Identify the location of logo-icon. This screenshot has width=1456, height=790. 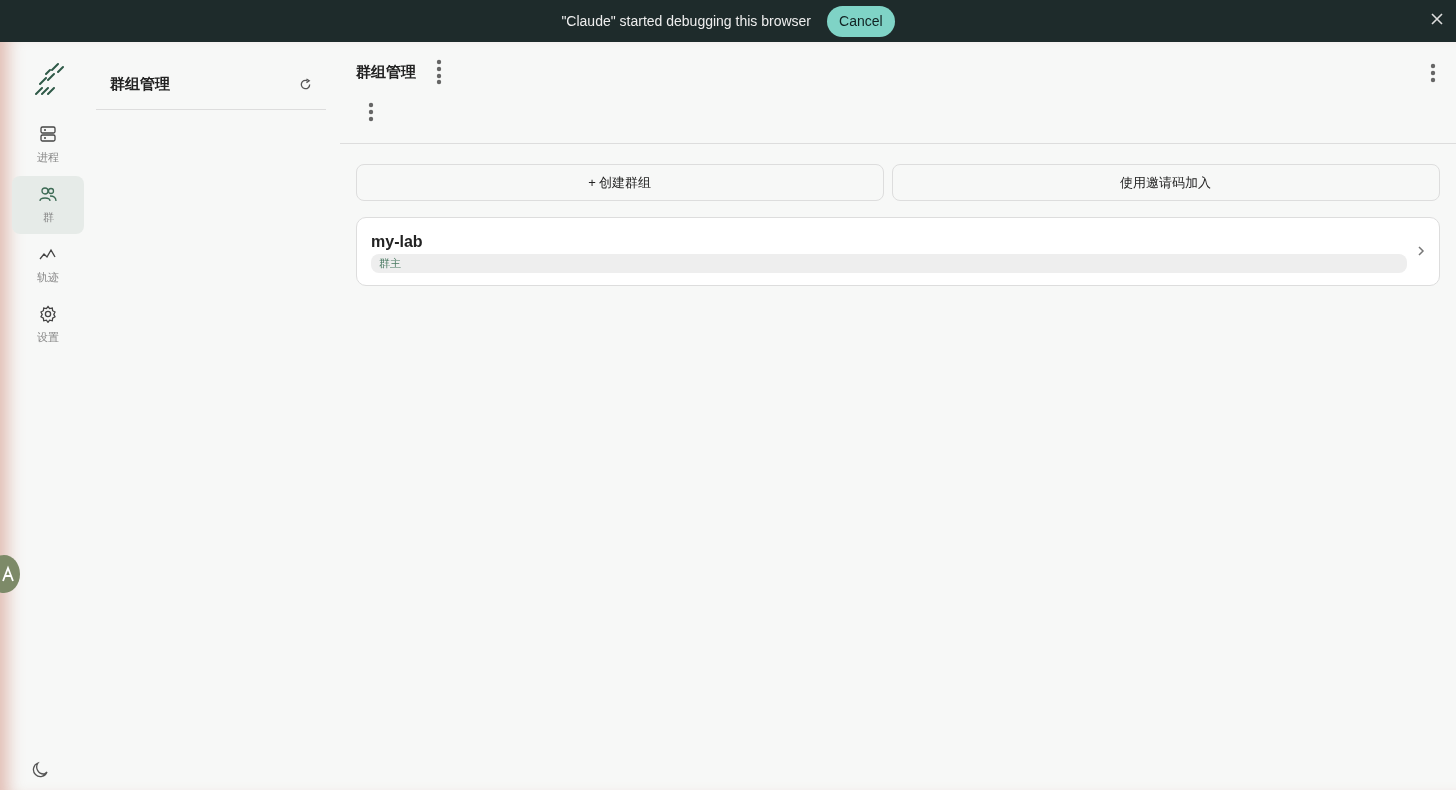
(48, 78).